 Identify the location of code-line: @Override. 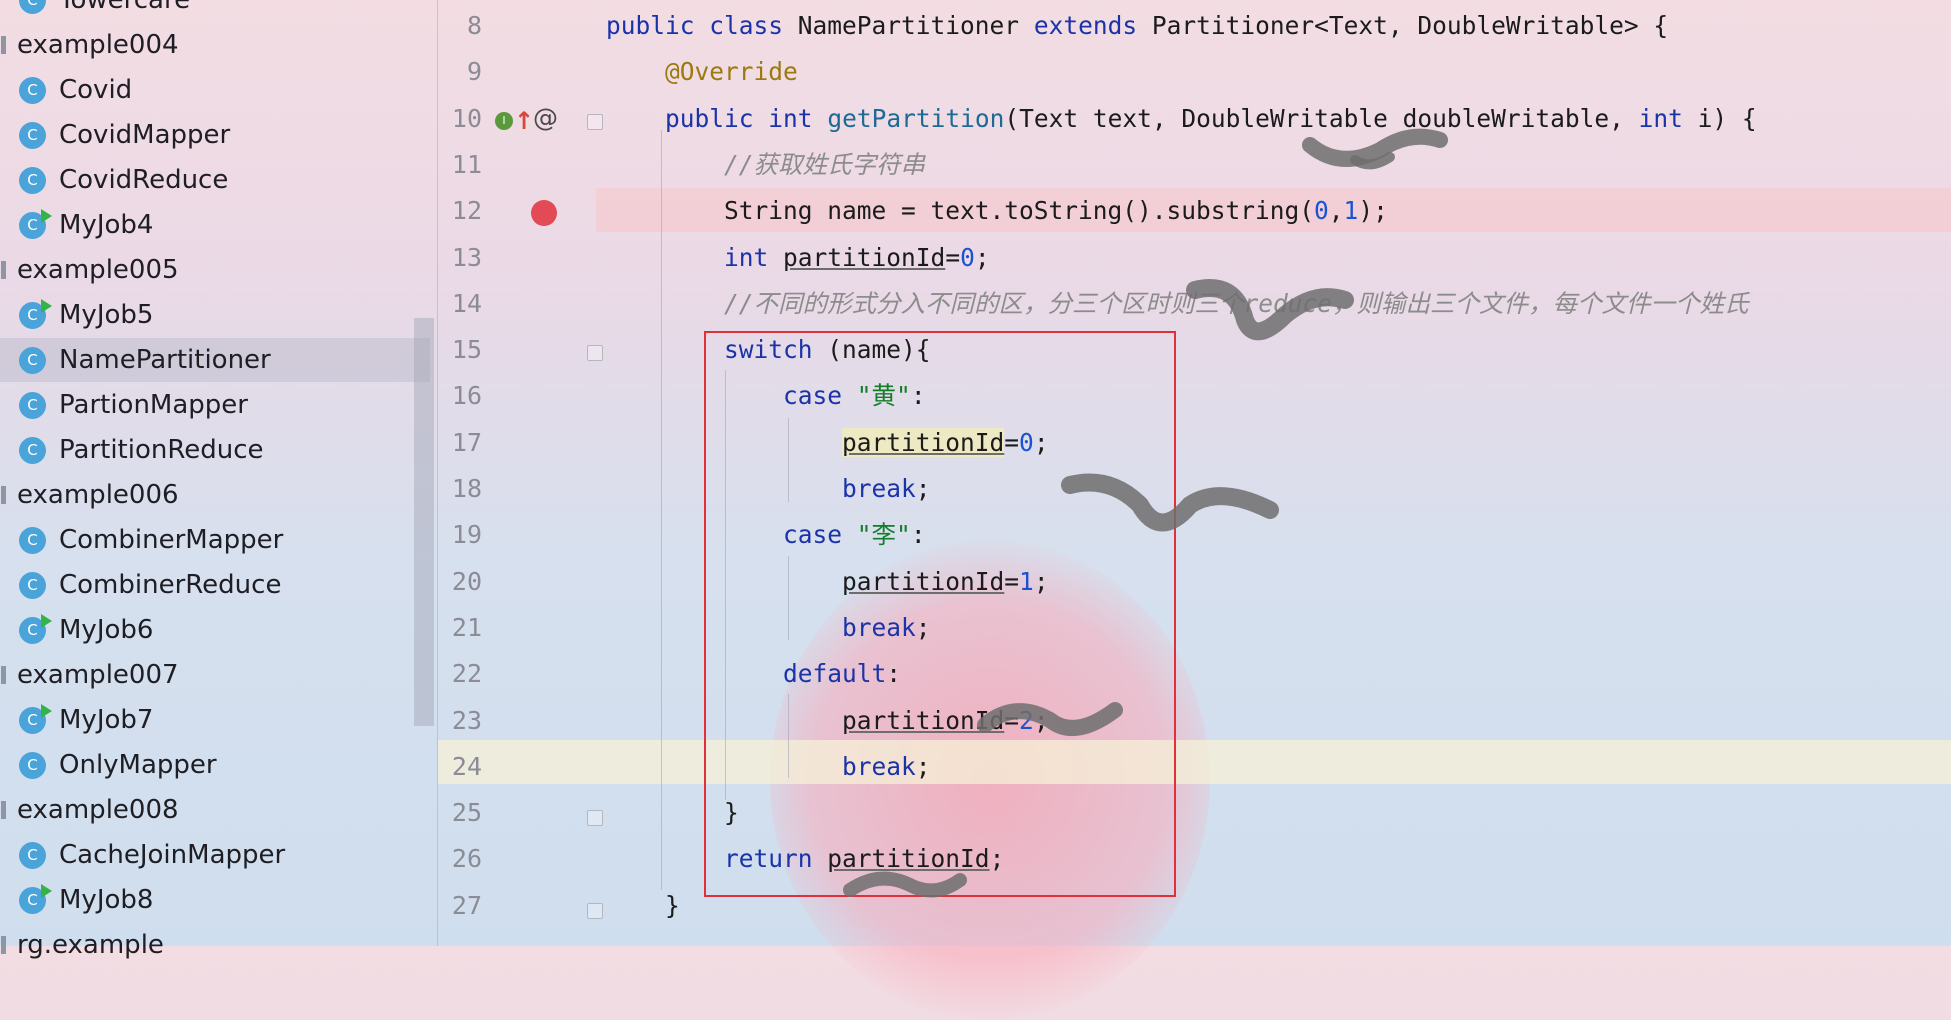
(702, 72).